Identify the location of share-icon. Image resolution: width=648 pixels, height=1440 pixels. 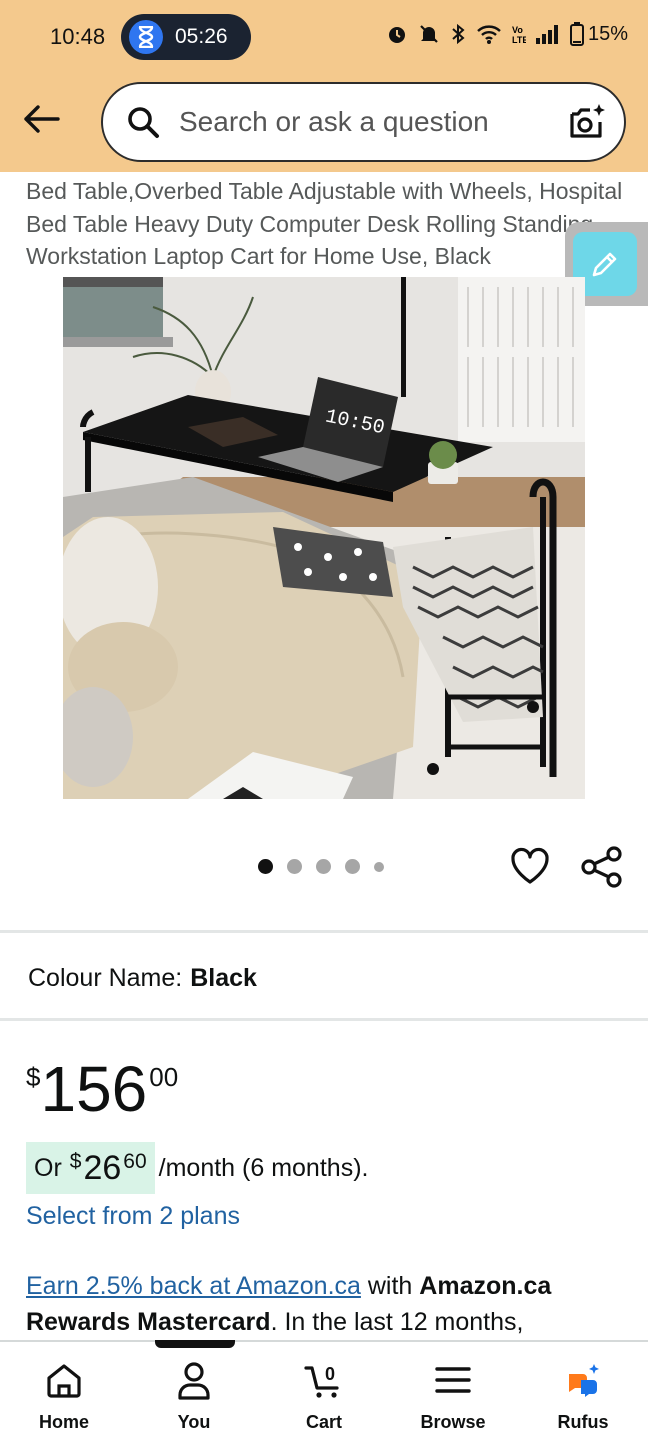
(602, 867).